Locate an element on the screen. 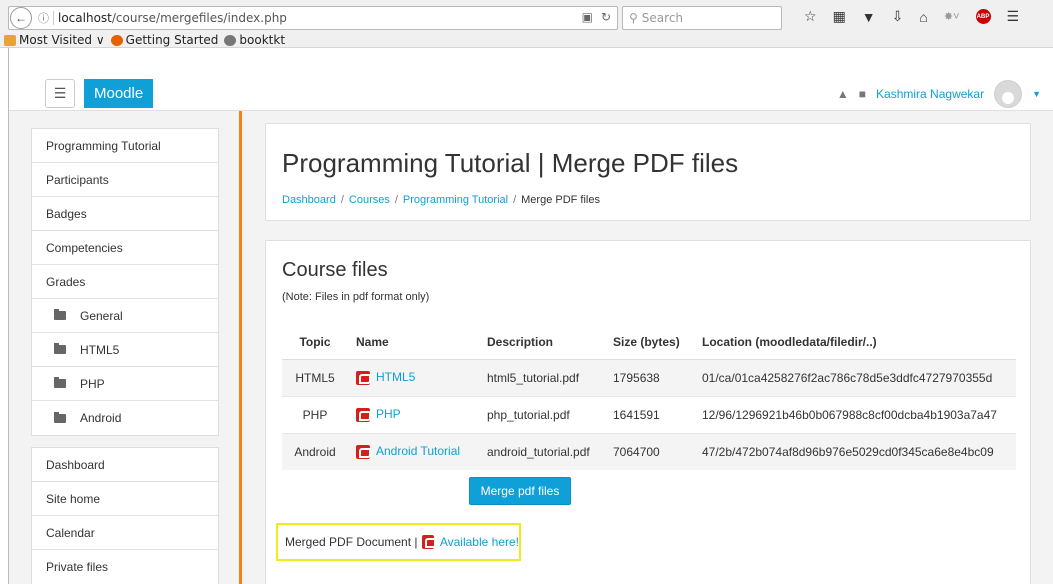  file-link: Android Tutorial is located at coordinates (418, 451).